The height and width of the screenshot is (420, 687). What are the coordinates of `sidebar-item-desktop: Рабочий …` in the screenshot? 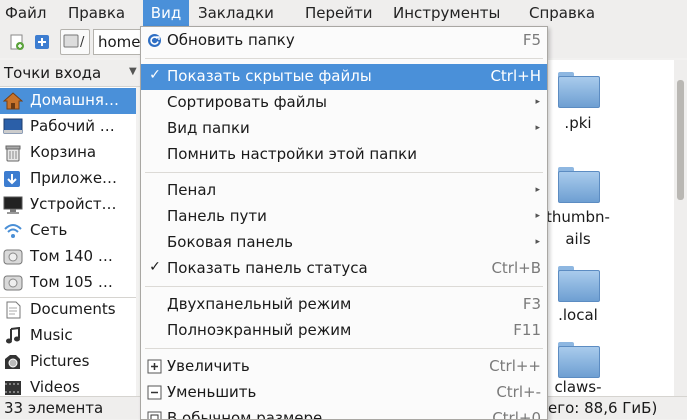 It's located at (68, 127).